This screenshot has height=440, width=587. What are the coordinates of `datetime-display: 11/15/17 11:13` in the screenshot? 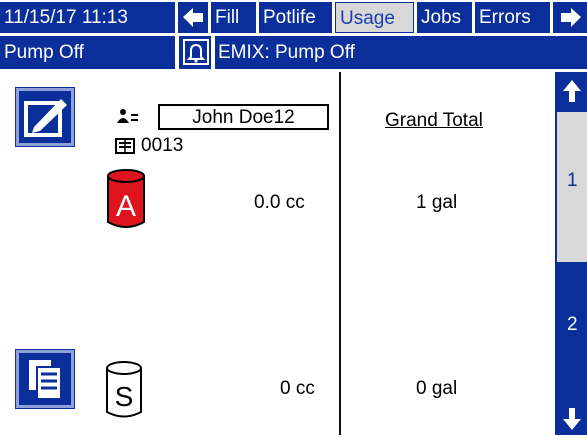 It's located at (87, 17).